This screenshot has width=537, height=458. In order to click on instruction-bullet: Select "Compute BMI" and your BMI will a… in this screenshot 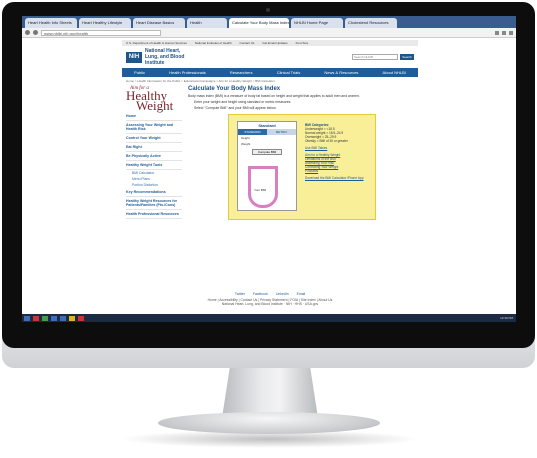, I will do `click(235, 108)`.